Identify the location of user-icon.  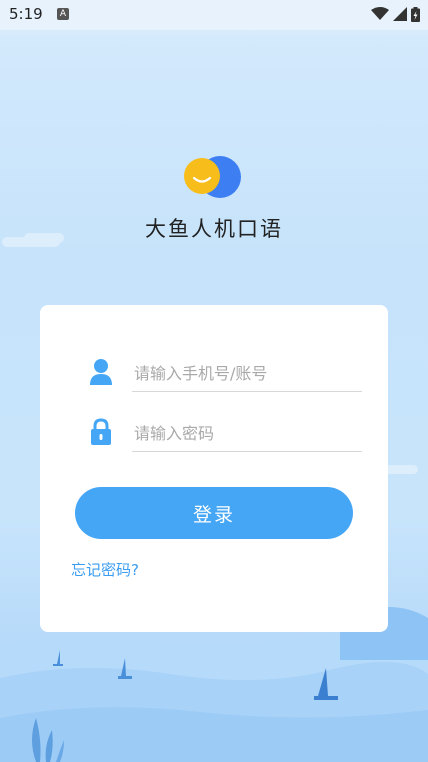
(101, 372).